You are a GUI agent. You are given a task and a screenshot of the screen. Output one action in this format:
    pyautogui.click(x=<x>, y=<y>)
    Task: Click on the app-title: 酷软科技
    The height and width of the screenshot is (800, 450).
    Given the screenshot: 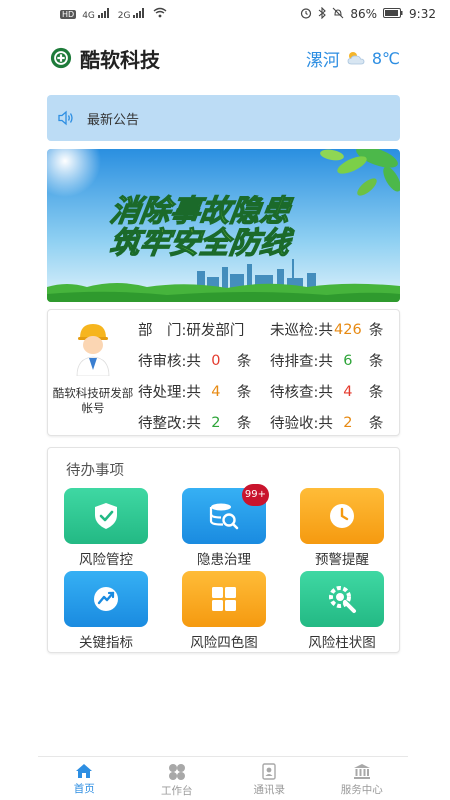 What is the action you would take?
    pyautogui.click(x=120, y=59)
    